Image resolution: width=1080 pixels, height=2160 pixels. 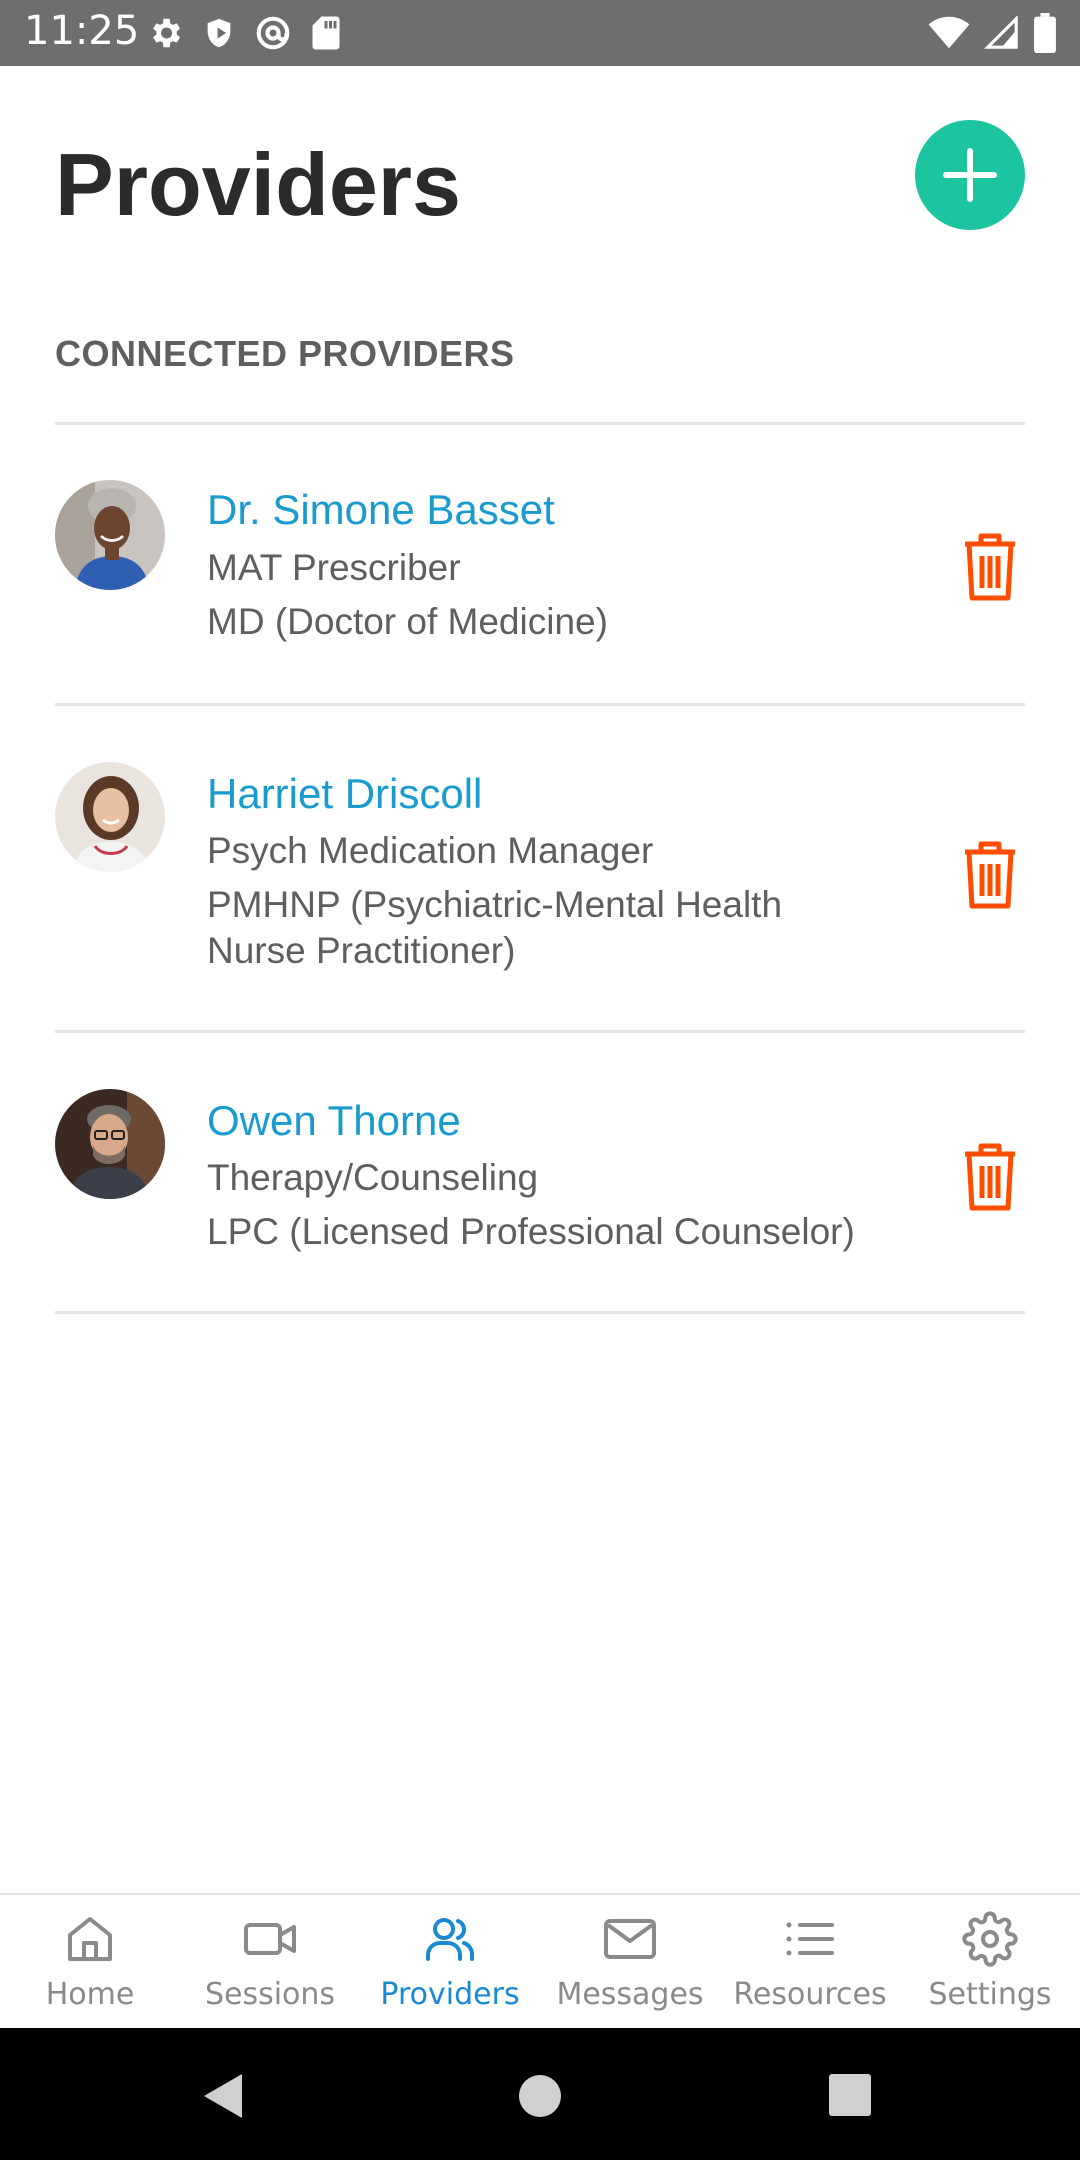 What do you see at coordinates (270, 1994) in the screenshot?
I see `nav-label: Sessions` at bounding box center [270, 1994].